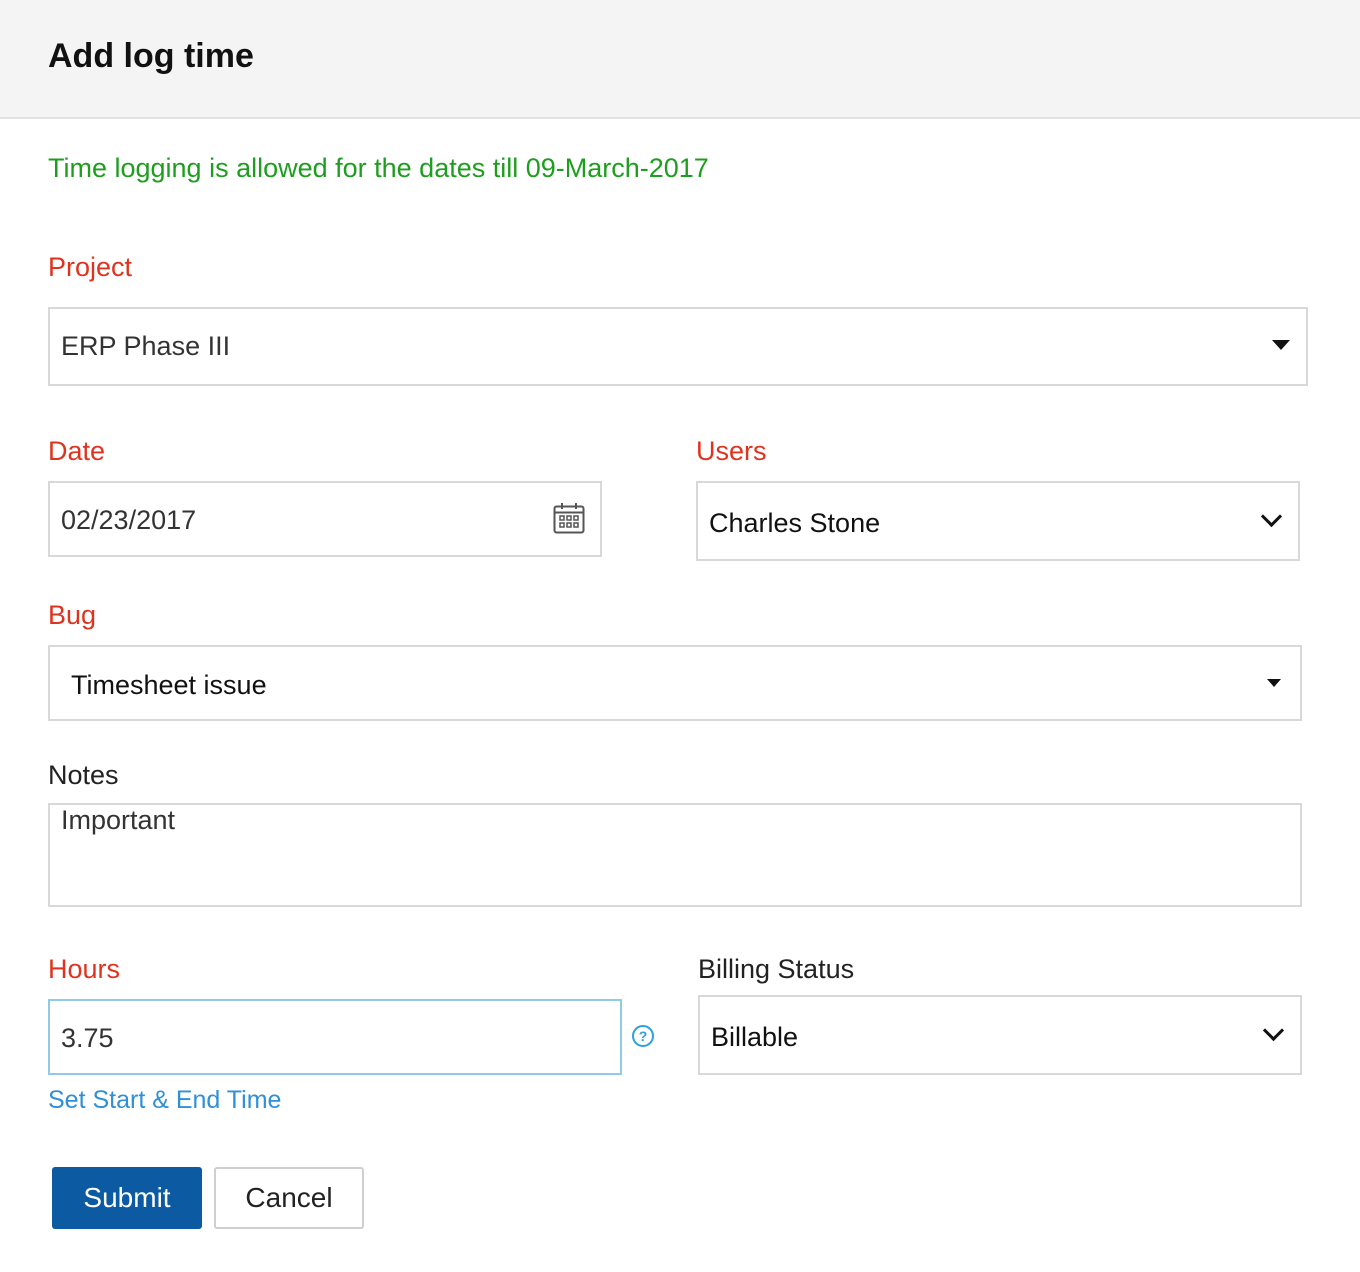  What do you see at coordinates (675, 683) in the screenshot?
I see `bug-select: Timesheet issue` at bounding box center [675, 683].